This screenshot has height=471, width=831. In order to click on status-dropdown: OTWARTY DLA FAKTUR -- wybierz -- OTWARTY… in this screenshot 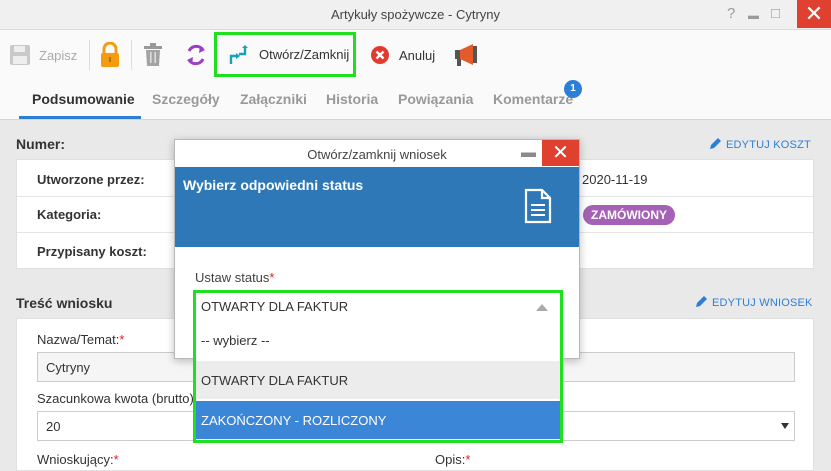, I will do `click(378, 366)`.